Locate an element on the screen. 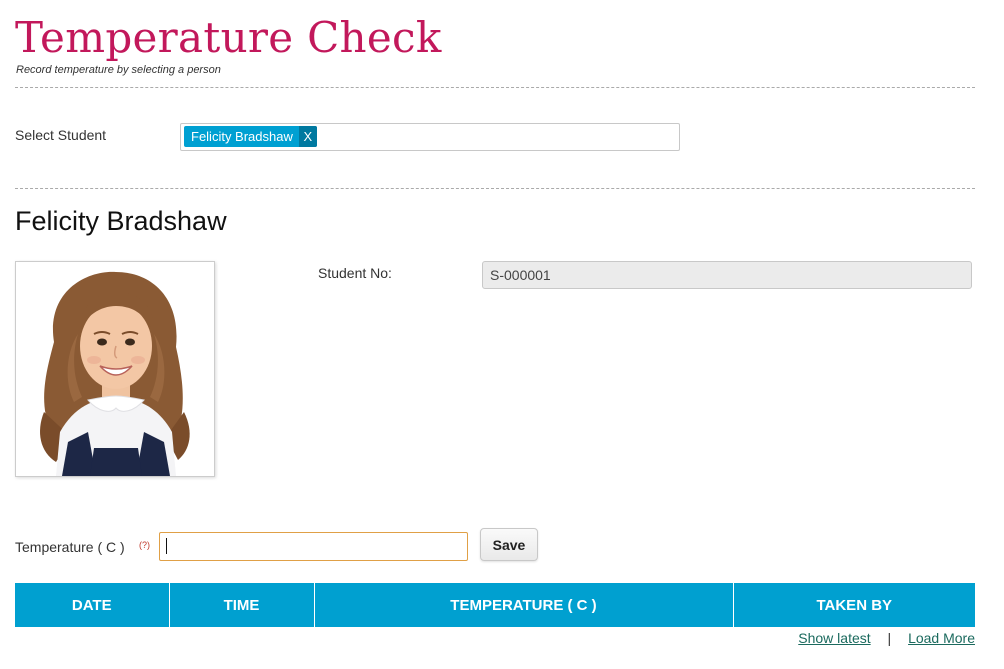  column-header-time: TIME is located at coordinates (242, 605).